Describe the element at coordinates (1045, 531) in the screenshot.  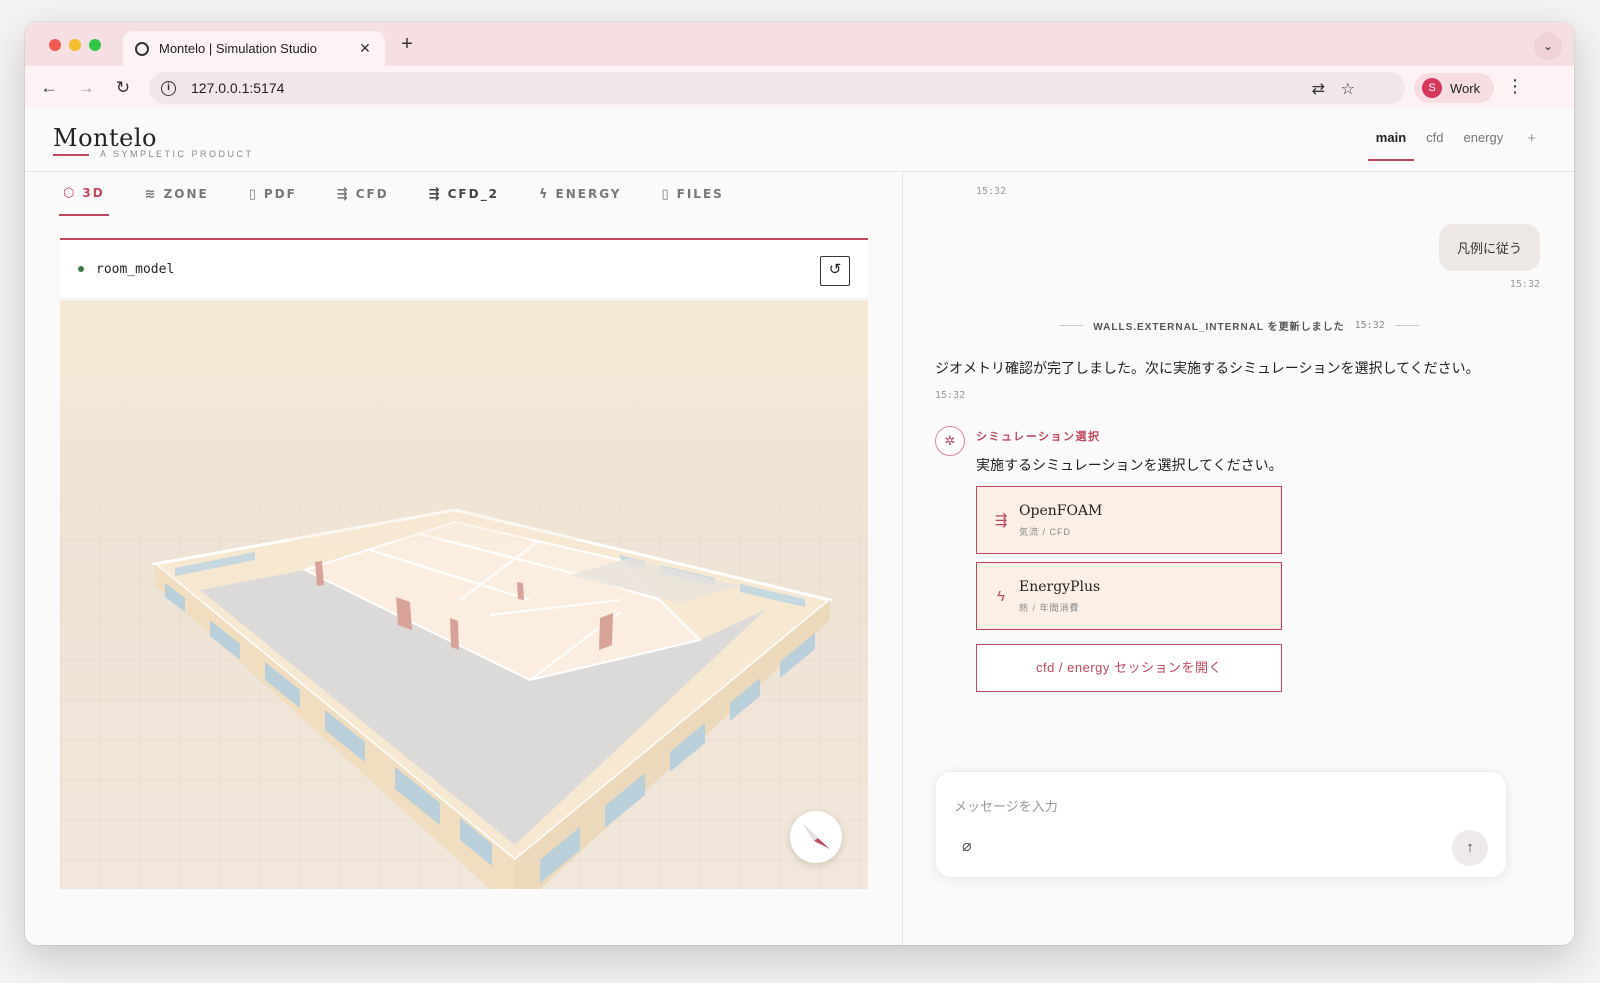
I see `option-subtitle: 気流 / CFD` at that location.